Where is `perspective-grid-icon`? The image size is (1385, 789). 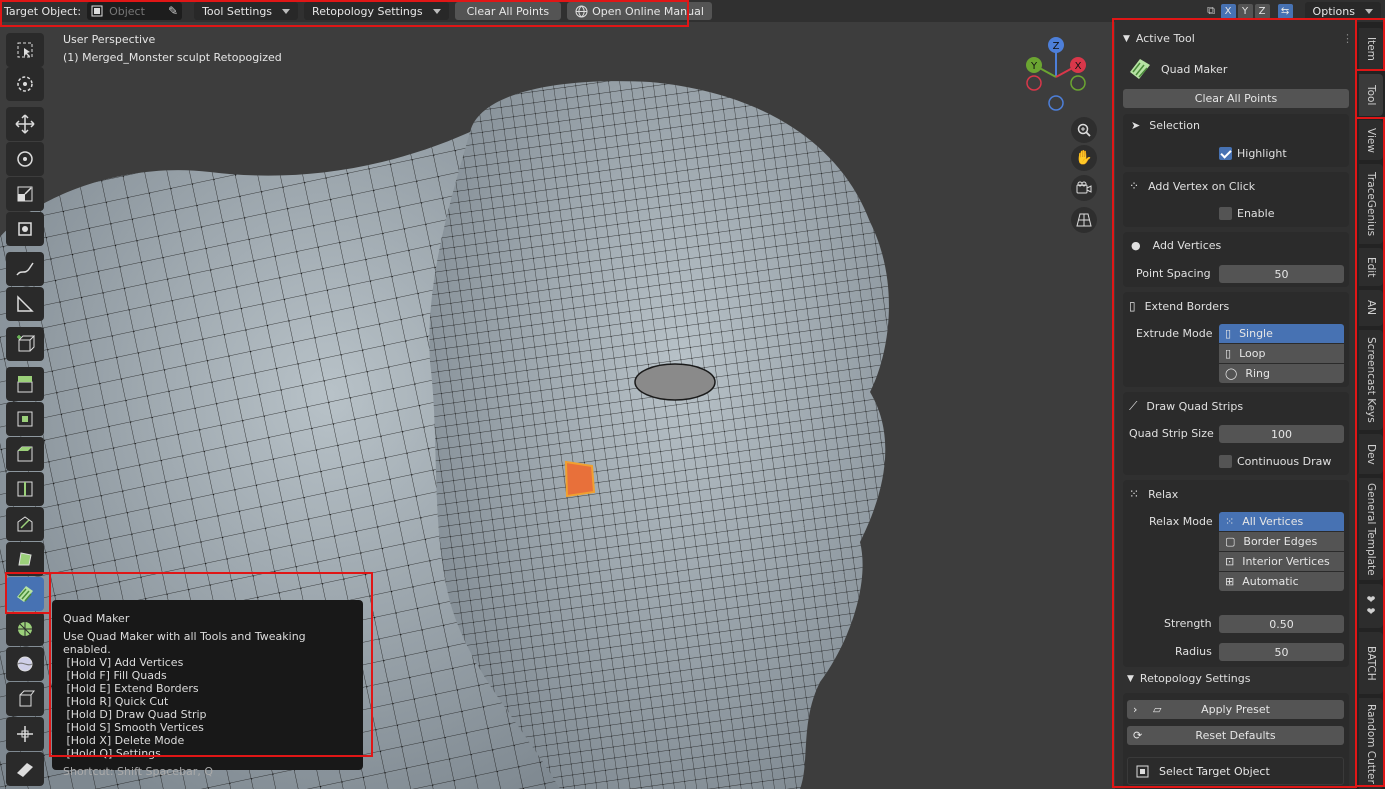
perspective-grid-icon is located at coordinates (1084, 220).